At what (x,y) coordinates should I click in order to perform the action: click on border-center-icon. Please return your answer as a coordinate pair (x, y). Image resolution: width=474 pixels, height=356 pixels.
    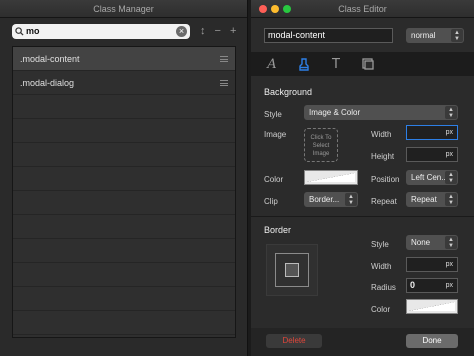
    Looking at the image, I should click on (292, 270).